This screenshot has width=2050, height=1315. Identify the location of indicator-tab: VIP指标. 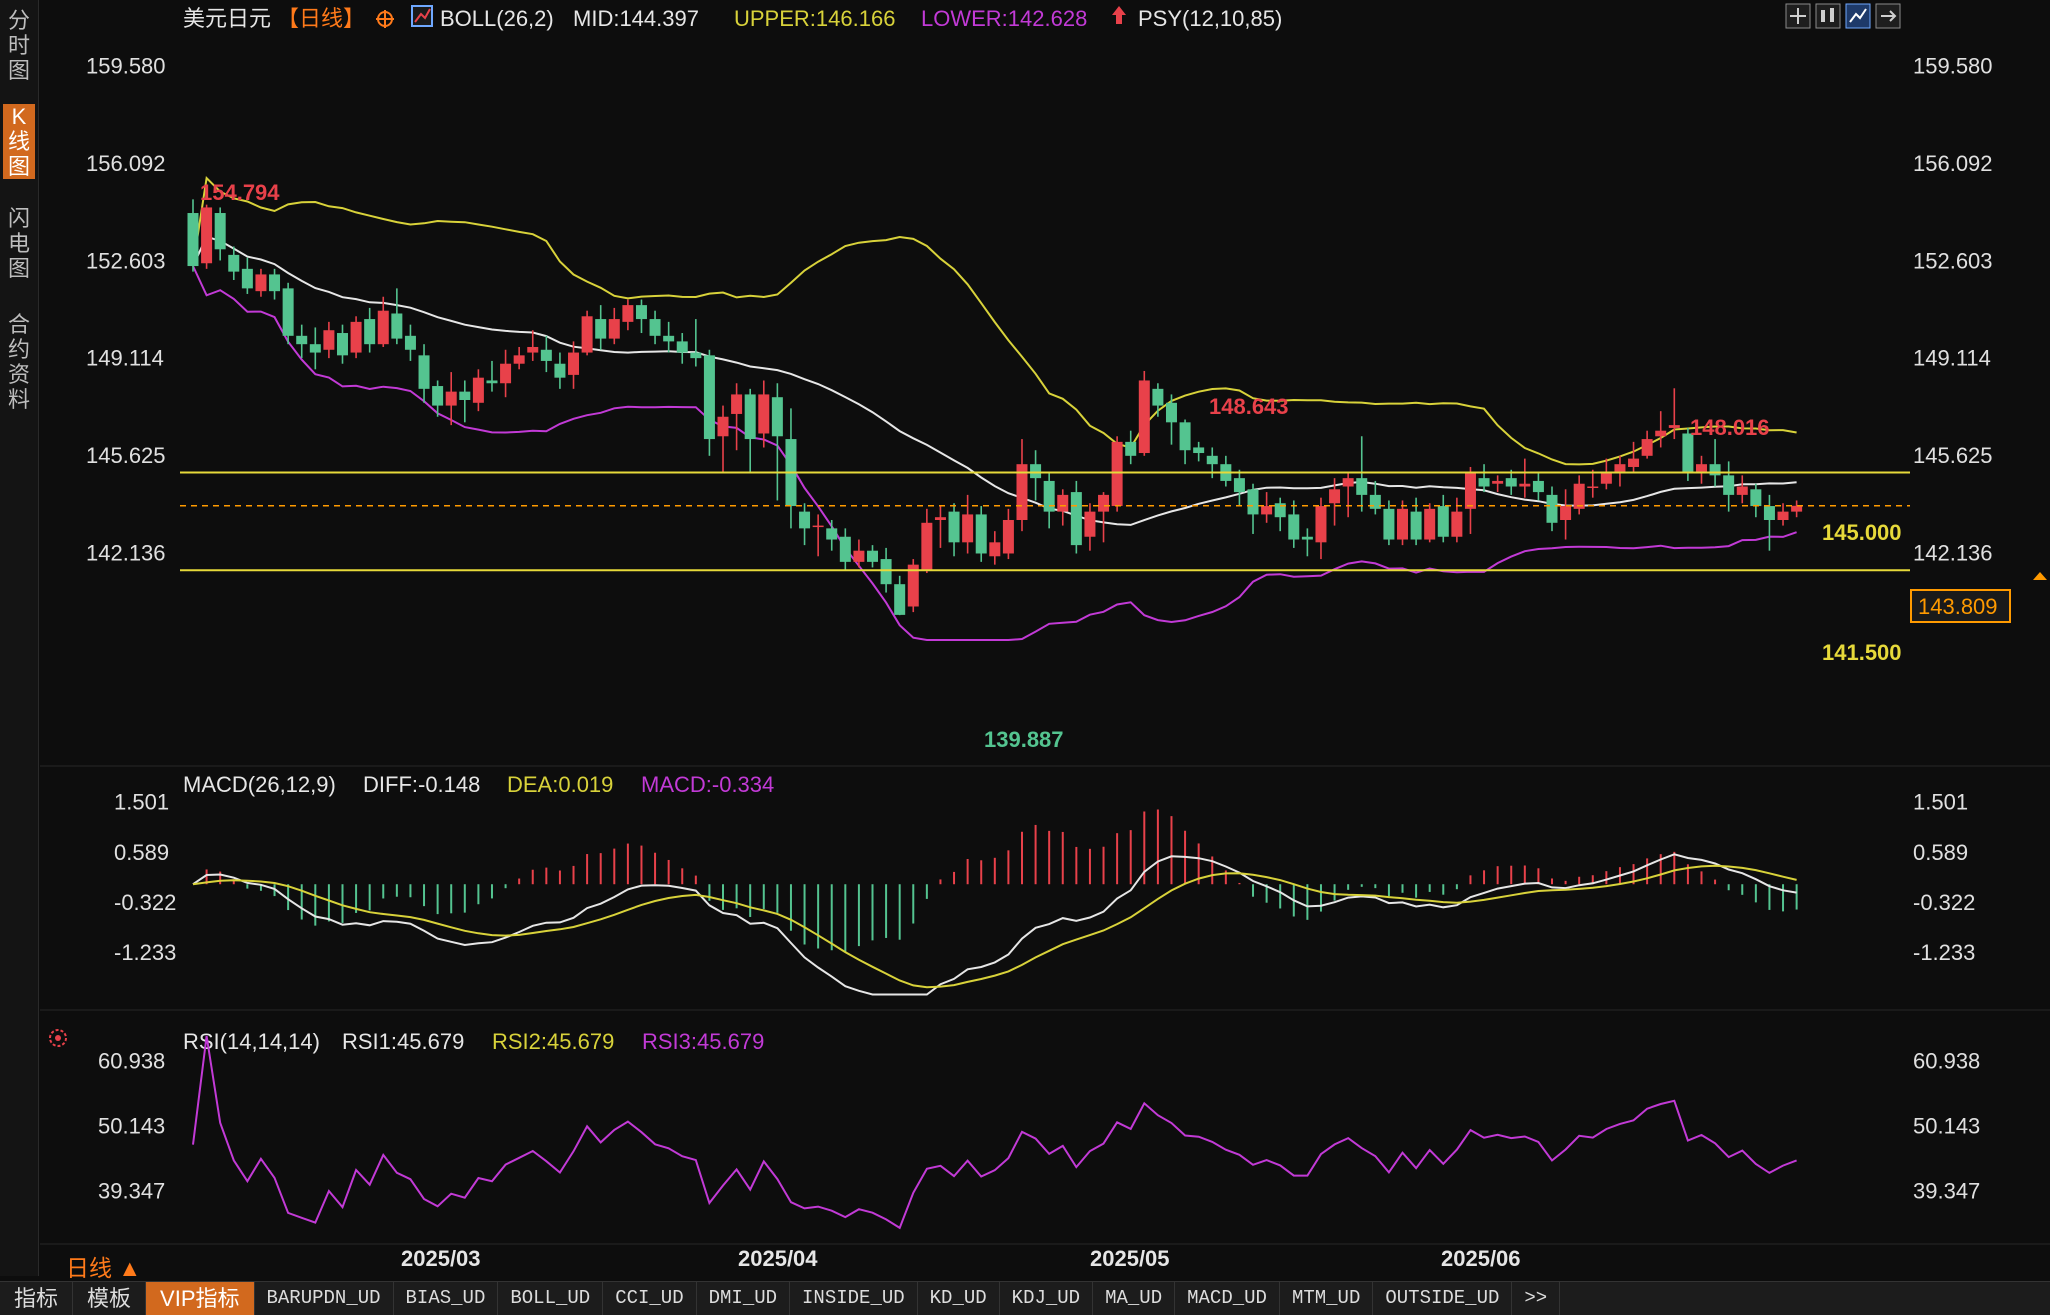
(200, 1298).